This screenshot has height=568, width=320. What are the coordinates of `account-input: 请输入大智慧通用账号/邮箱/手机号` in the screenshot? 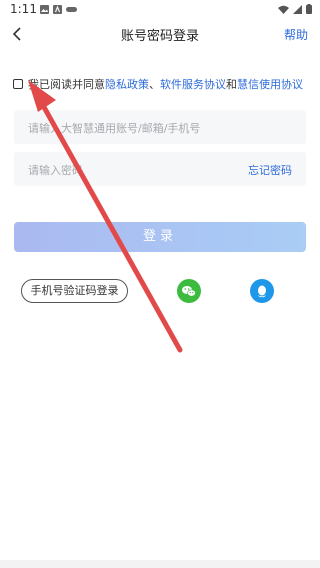 It's located at (160, 127).